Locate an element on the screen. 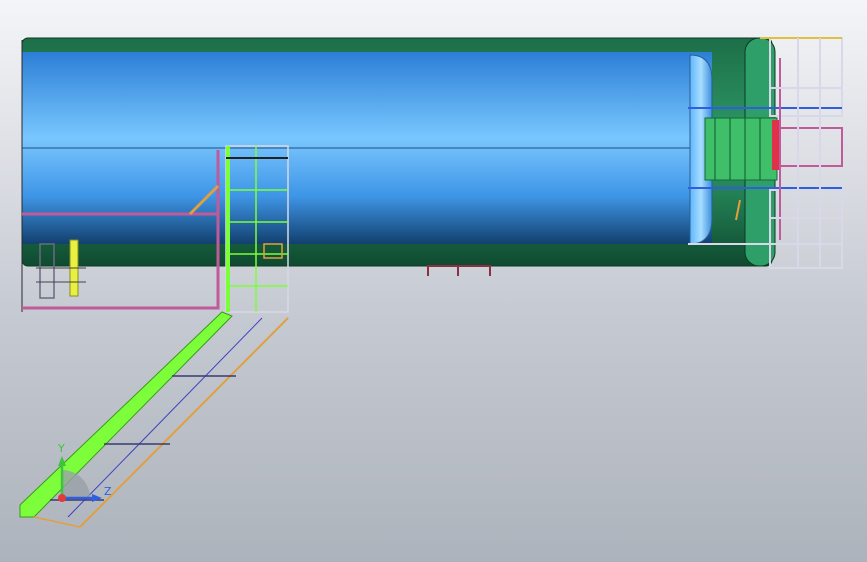 The image size is (867, 562). axis-y-label: Y is located at coordinates (61, 448).